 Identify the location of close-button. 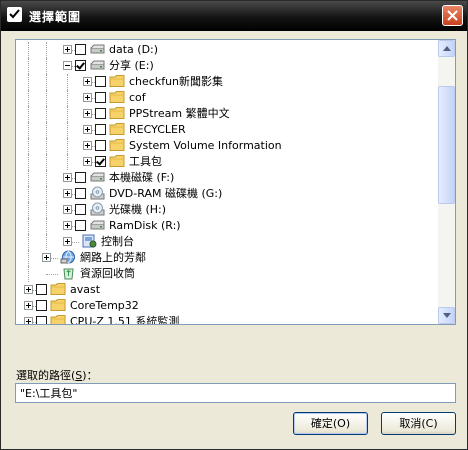
(452, 15).